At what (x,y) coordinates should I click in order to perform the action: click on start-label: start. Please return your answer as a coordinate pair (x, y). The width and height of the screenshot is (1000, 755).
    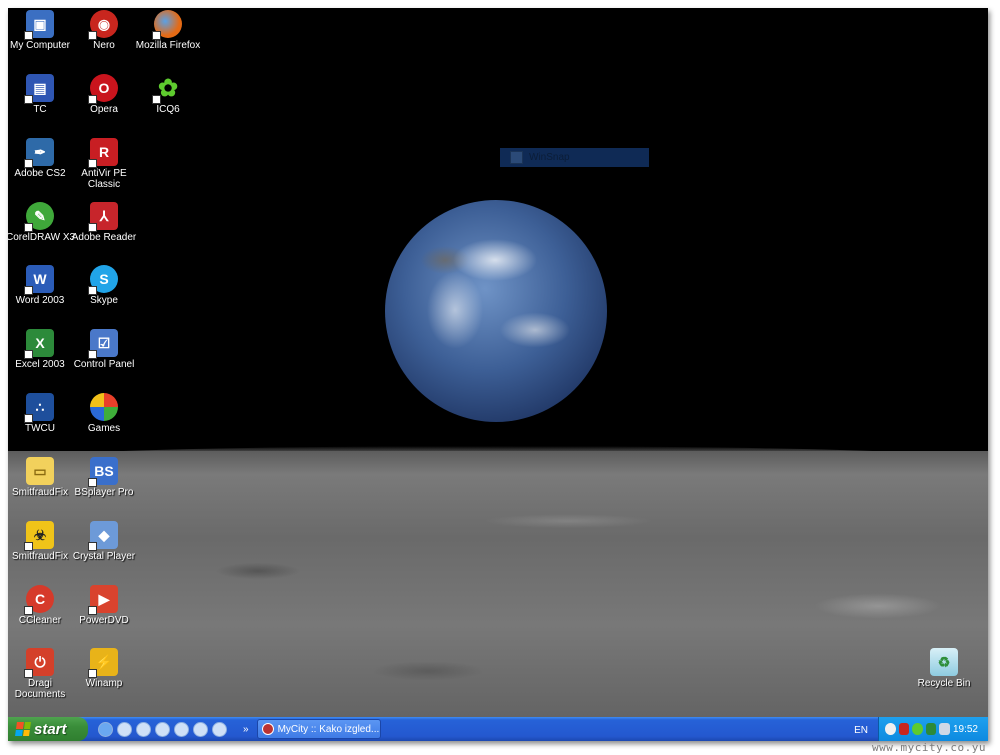
    Looking at the image, I should click on (50, 729).